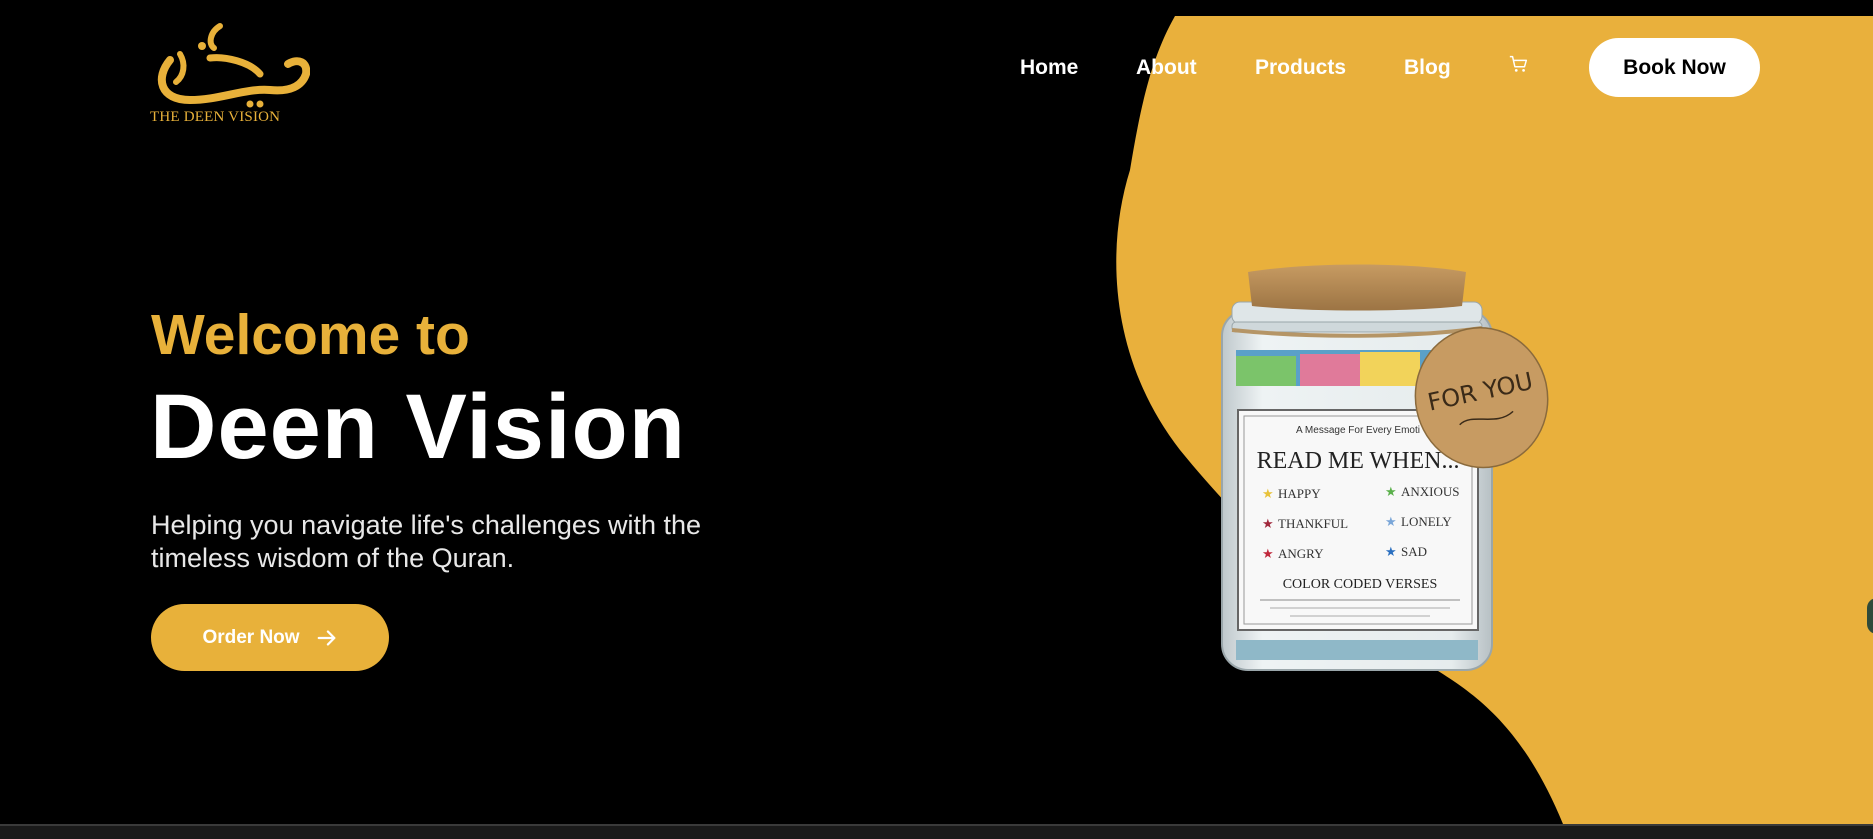 The height and width of the screenshot is (839, 1873). What do you see at coordinates (1870, 616) in the screenshot?
I see `scroll-indicator` at bounding box center [1870, 616].